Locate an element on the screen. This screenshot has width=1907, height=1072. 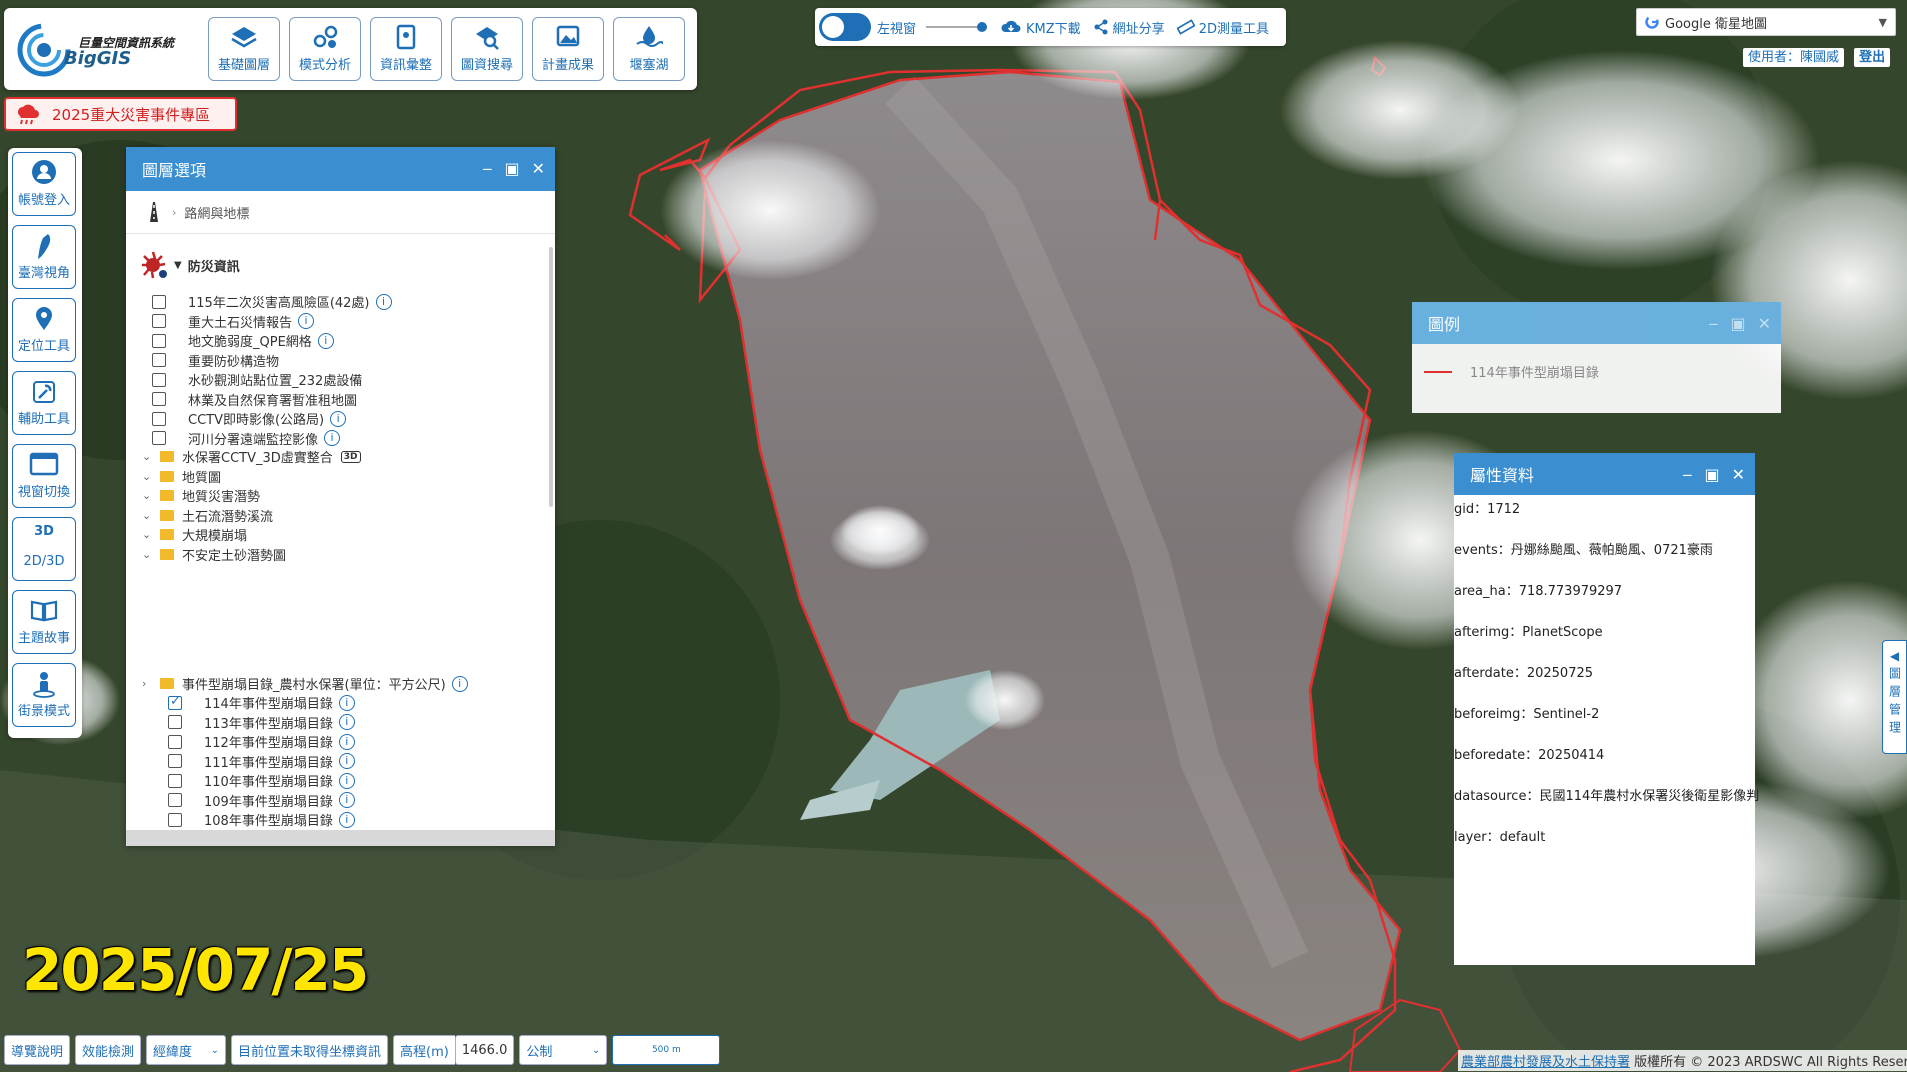
attribute-row: beforedate：20250414 is located at coordinates (1529, 755).